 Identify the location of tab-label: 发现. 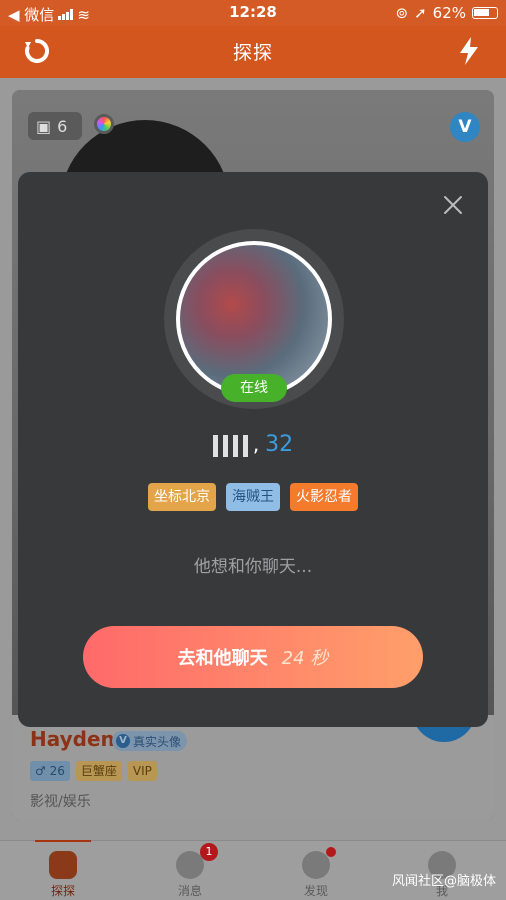
(315, 891).